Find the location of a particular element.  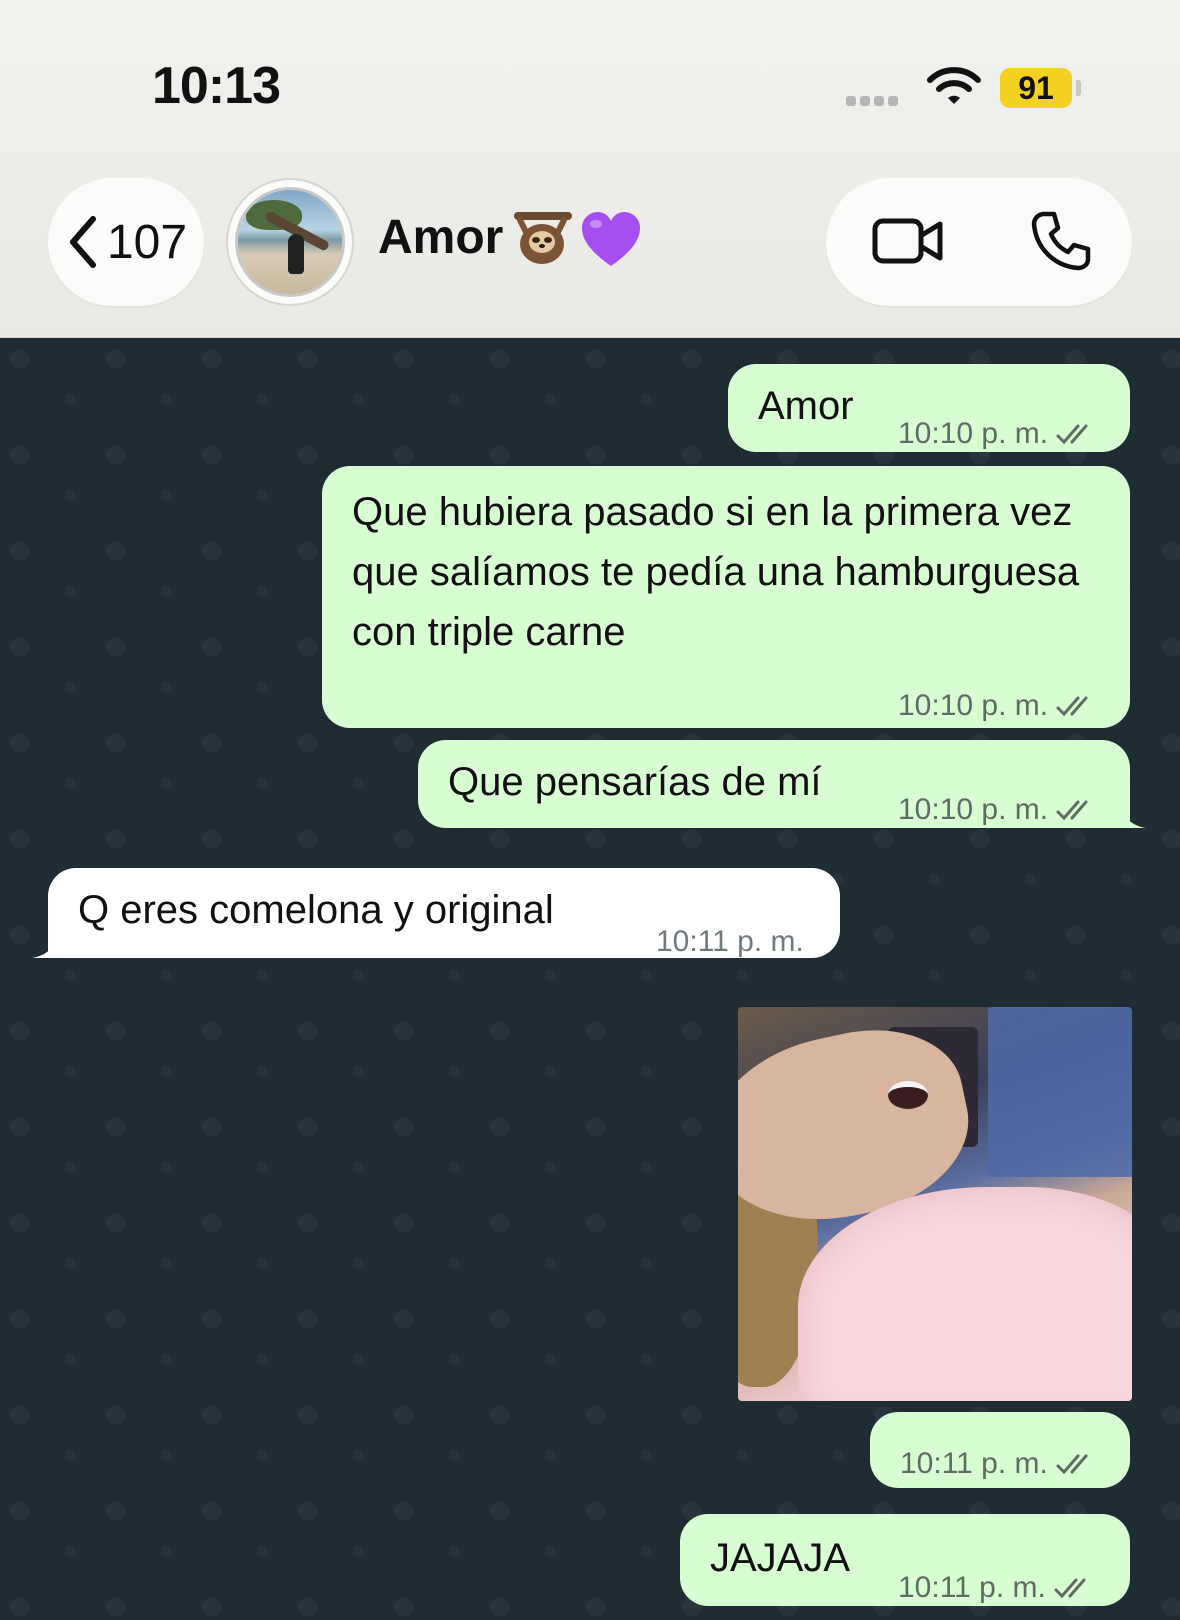

contact-name: Amor is located at coordinates (440, 237).